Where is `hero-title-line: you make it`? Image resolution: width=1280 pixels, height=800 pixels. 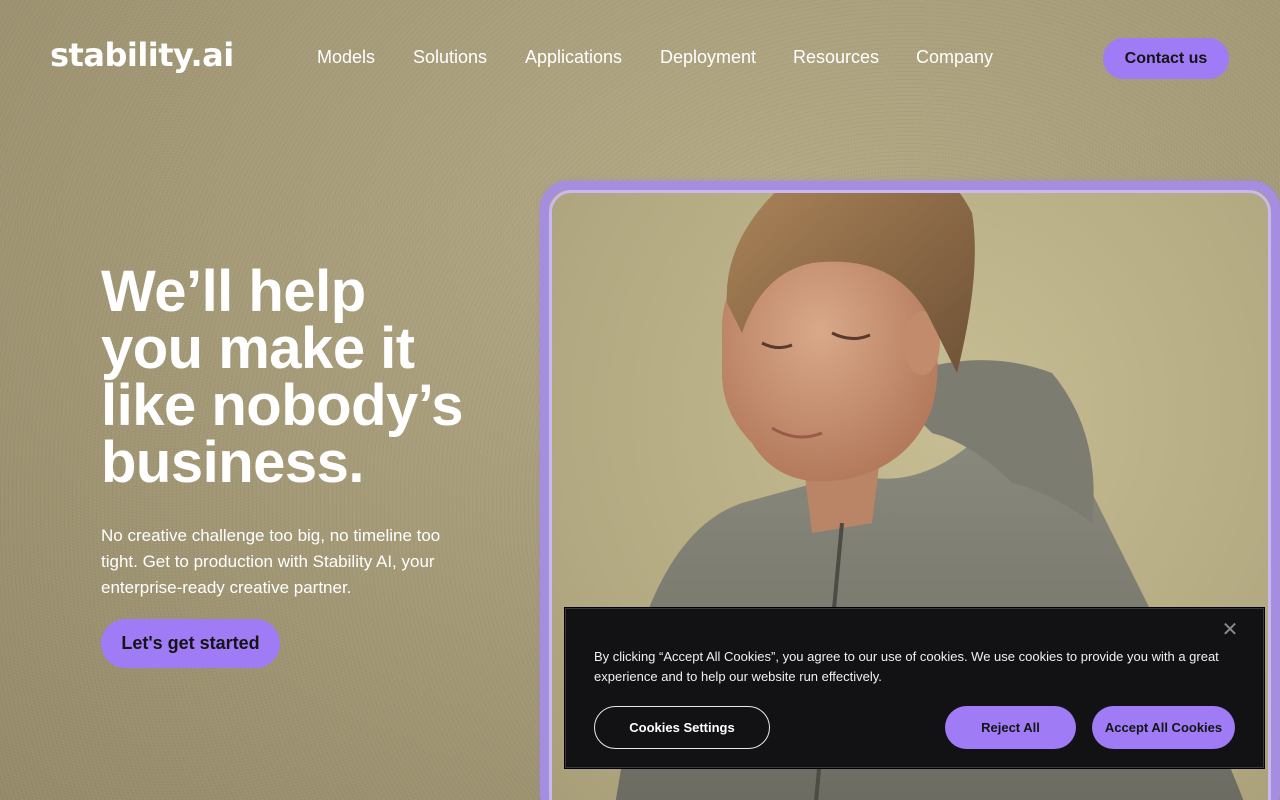
hero-title-line: you make it is located at coordinates (258, 348).